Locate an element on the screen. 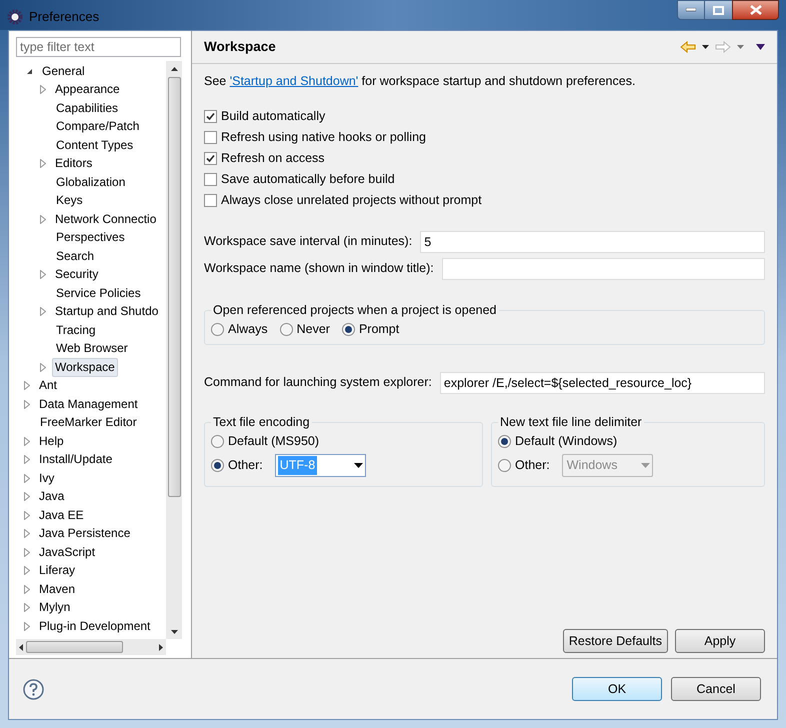 The width and height of the screenshot is (786, 728). tree-item: Mylyn is located at coordinates (55, 608).